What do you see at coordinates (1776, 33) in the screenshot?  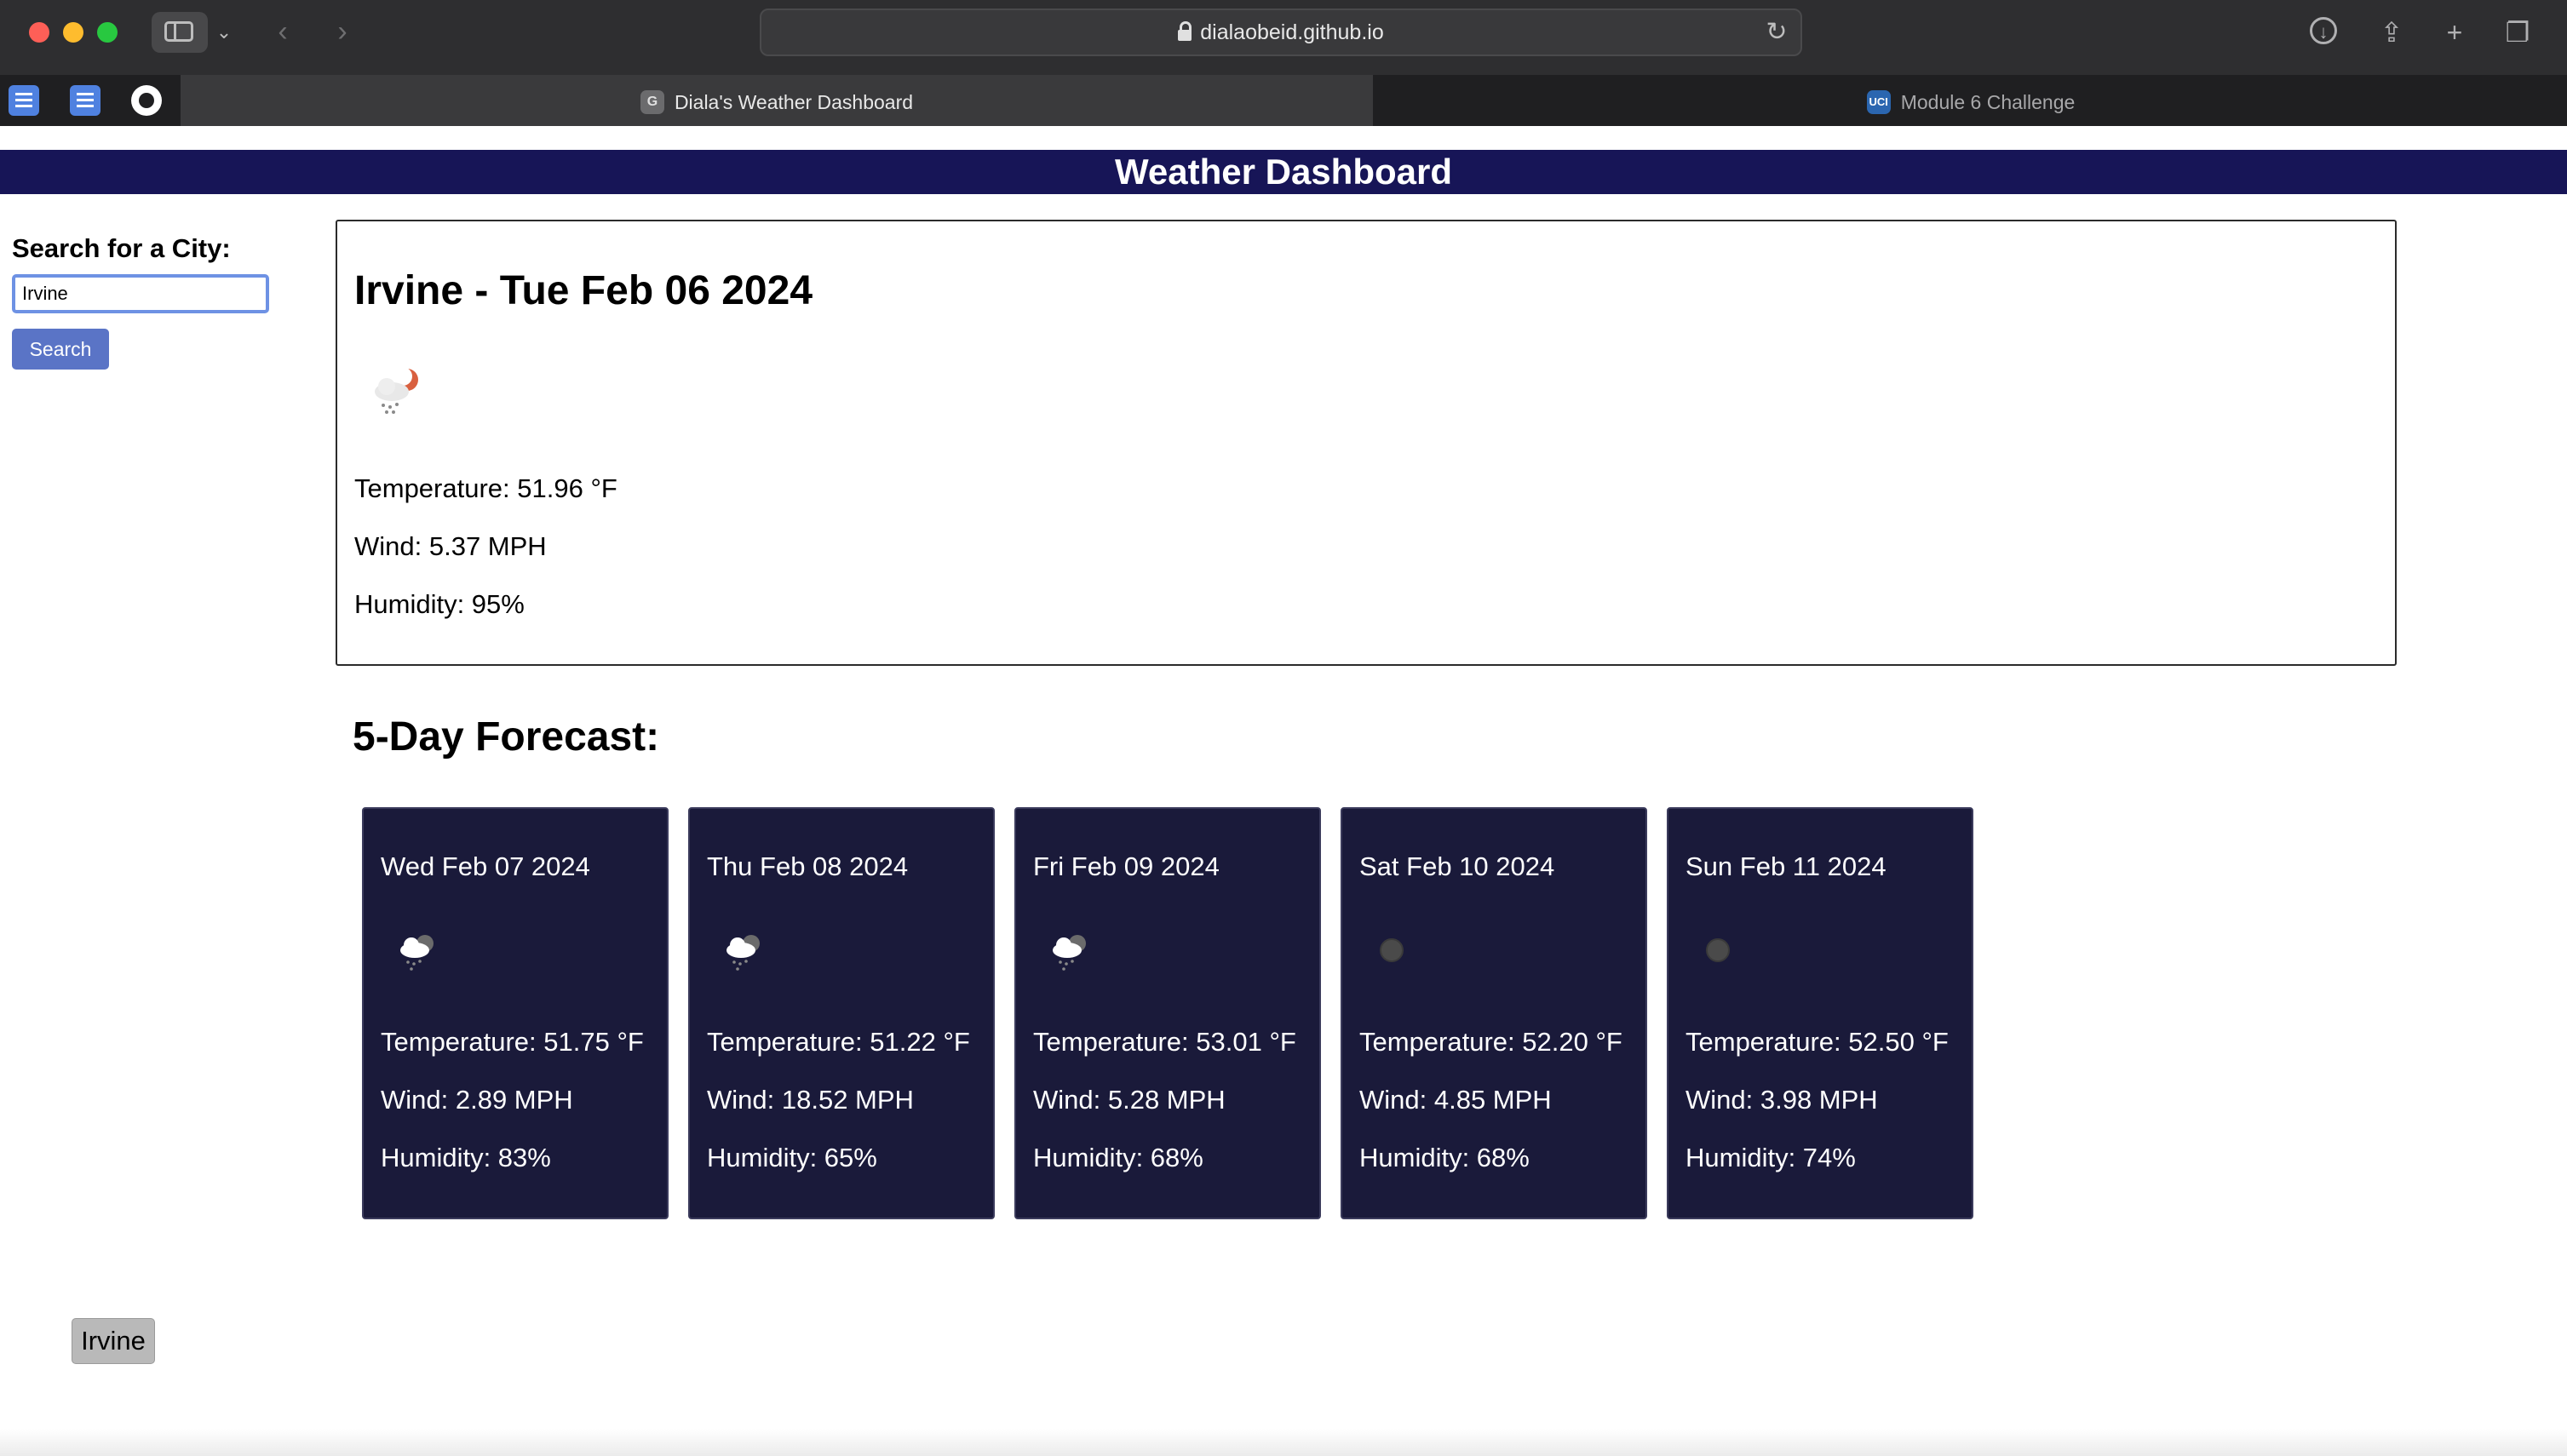 I see `reload-icon: ↻` at bounding box center [1776, 33].